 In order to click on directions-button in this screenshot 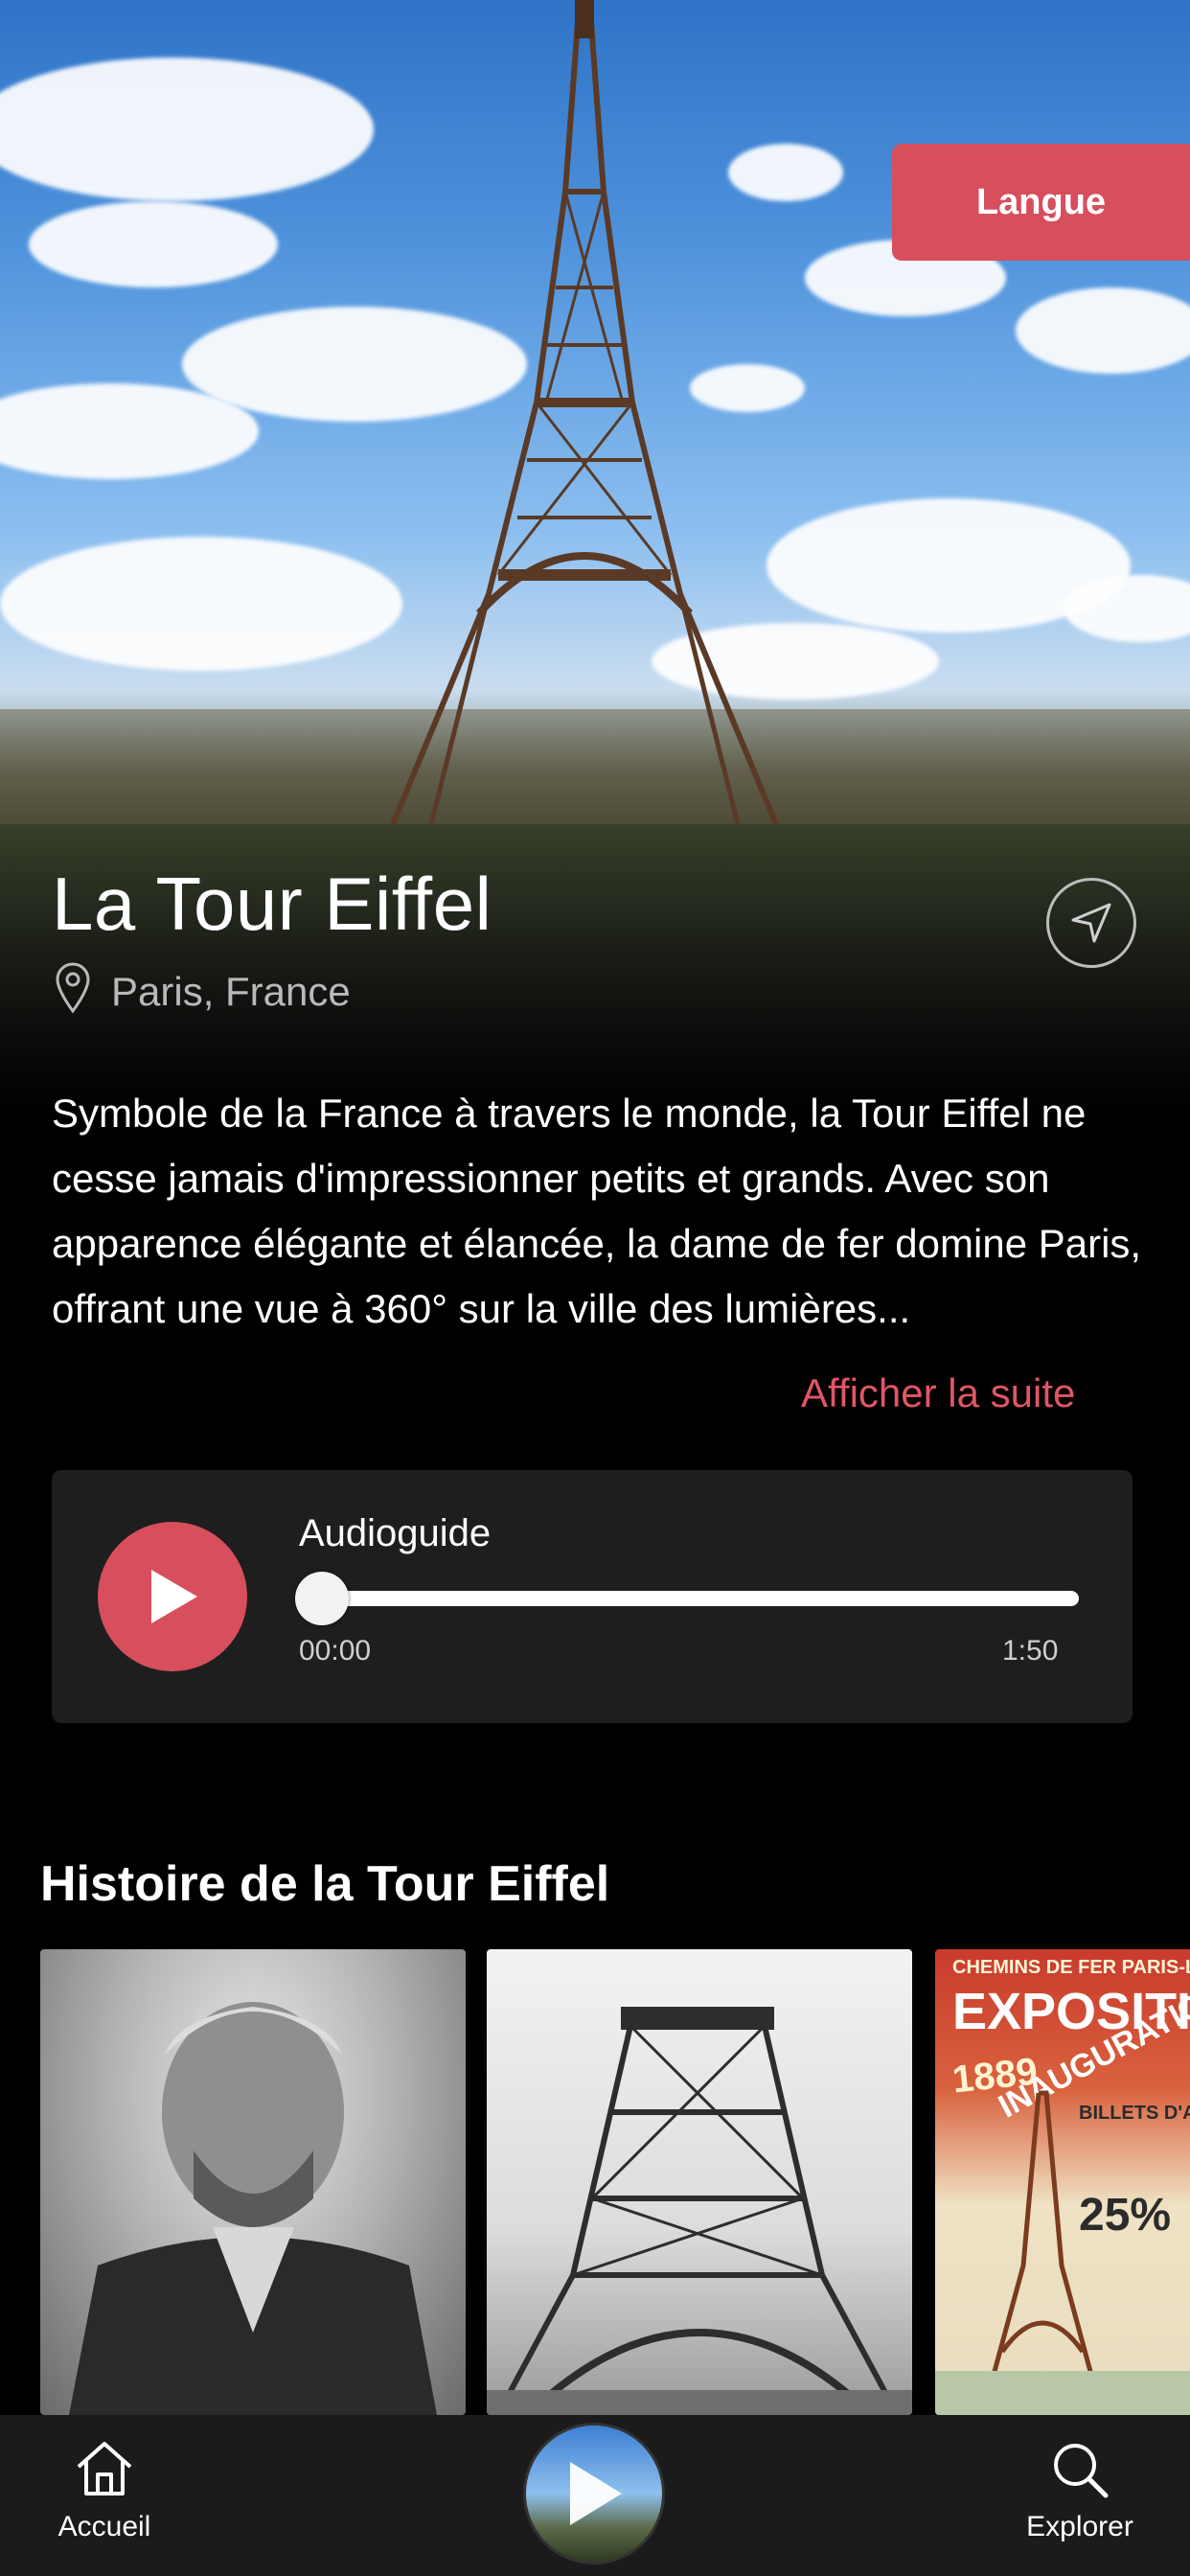, I will do `click(1091, 923)`.